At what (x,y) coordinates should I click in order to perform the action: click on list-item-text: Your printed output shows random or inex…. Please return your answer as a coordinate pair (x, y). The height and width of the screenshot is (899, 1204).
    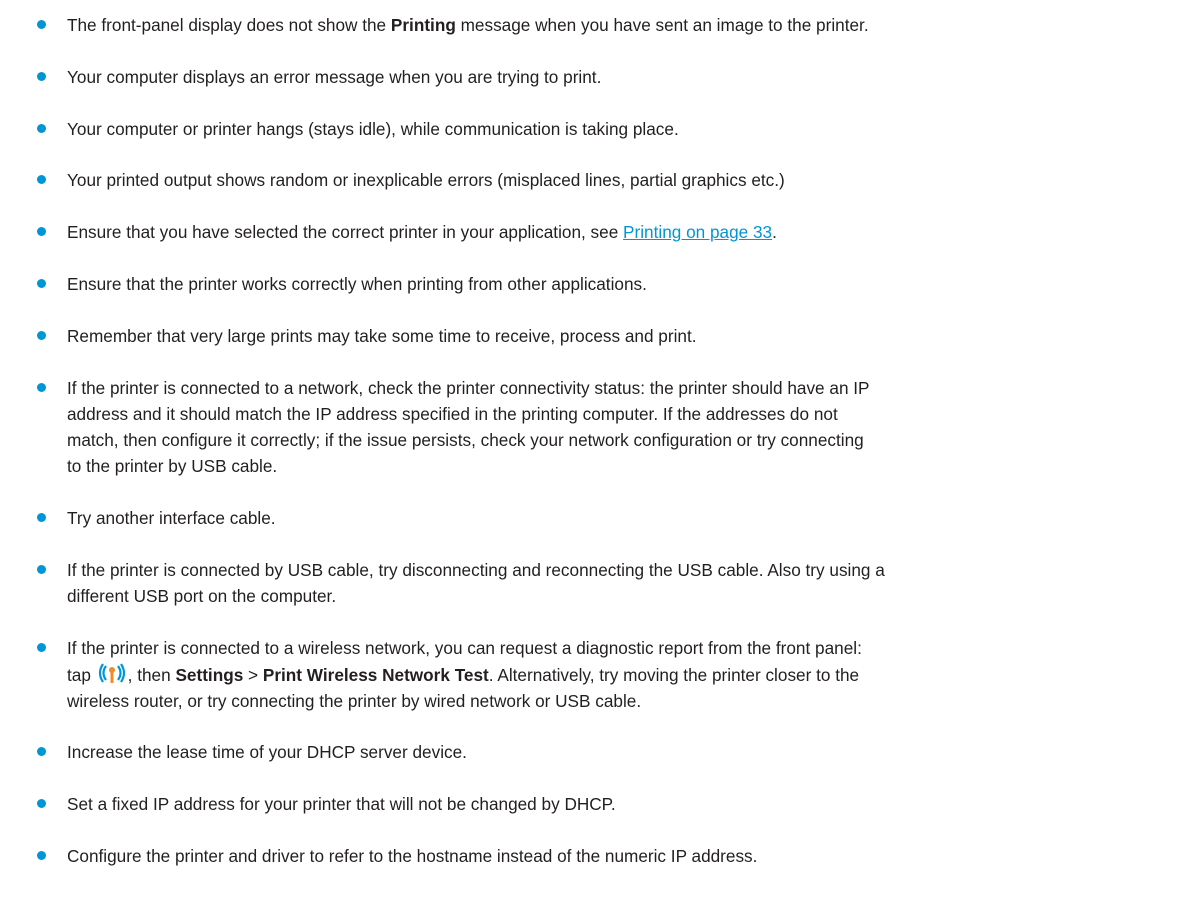
    Looking at the image, I should click on (426, 180).